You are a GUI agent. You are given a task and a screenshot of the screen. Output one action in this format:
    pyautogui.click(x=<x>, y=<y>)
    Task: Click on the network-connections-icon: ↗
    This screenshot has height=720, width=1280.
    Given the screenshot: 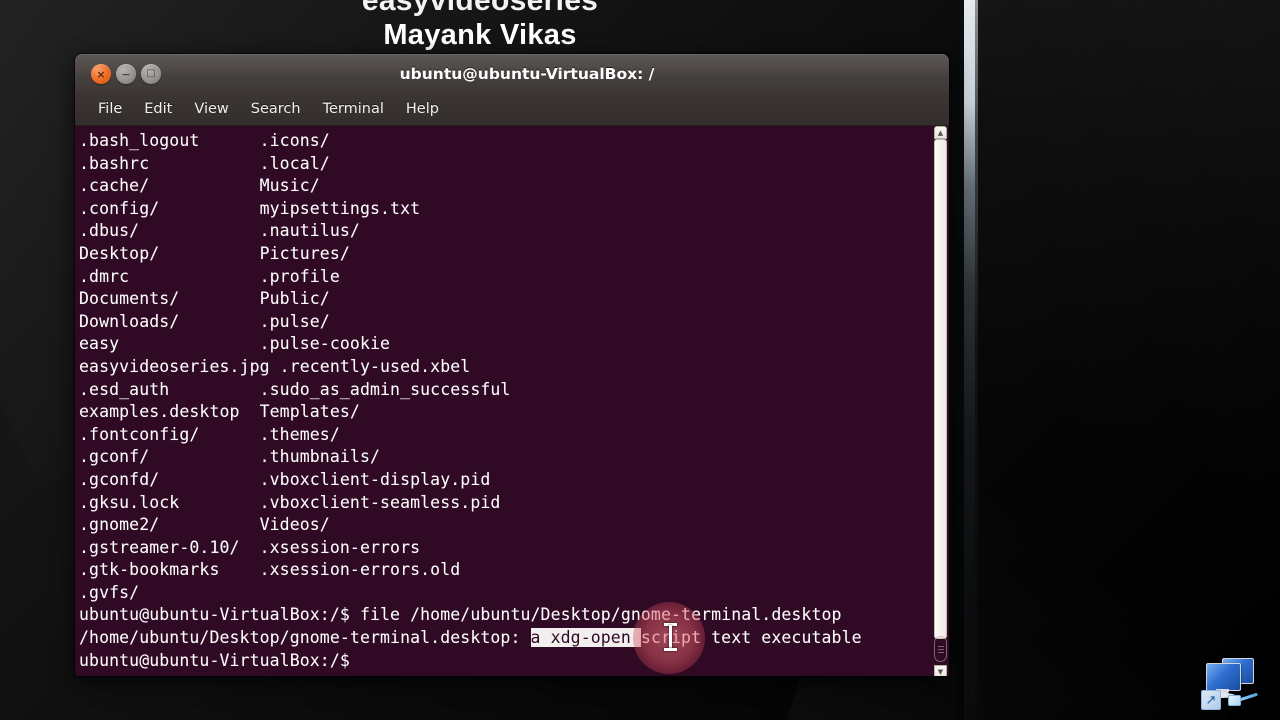 What is the action you would take?
    pyautogui.click(x=1231, y=681)
    